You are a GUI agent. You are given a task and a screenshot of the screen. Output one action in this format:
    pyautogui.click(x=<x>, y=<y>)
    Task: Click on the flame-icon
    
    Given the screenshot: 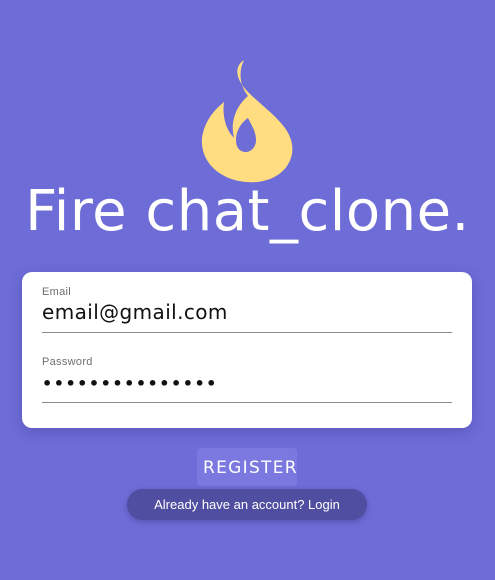 What is the action you would take?
    pyautogui.click(x=247, y=121)
    